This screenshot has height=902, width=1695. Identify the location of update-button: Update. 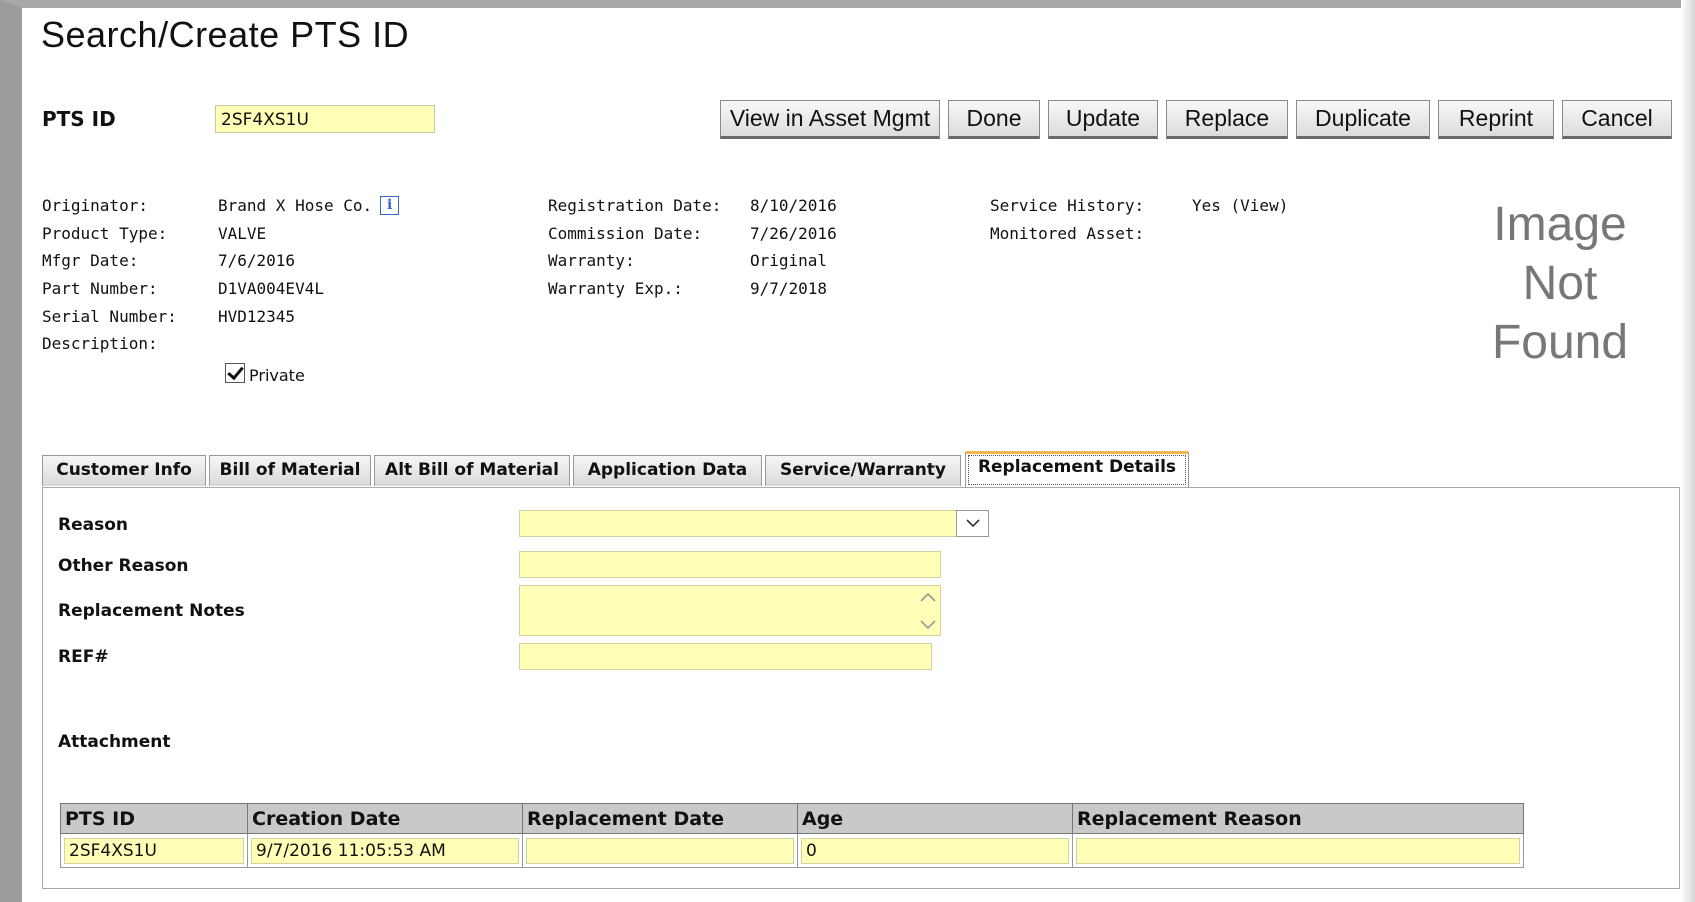
(1103, 119).